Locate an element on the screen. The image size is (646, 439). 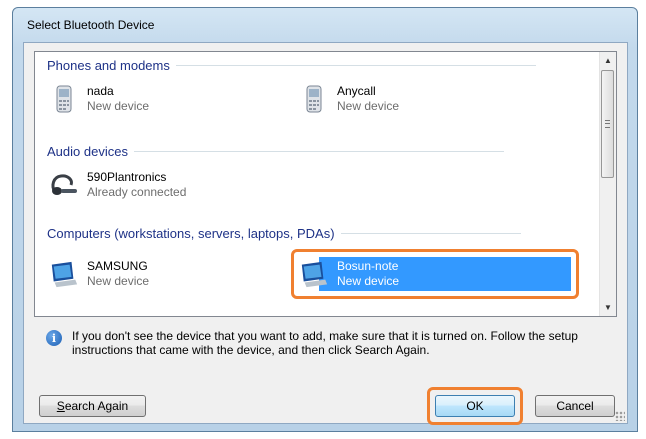
group-label: Audio devices is located at coordinates (87, 151).